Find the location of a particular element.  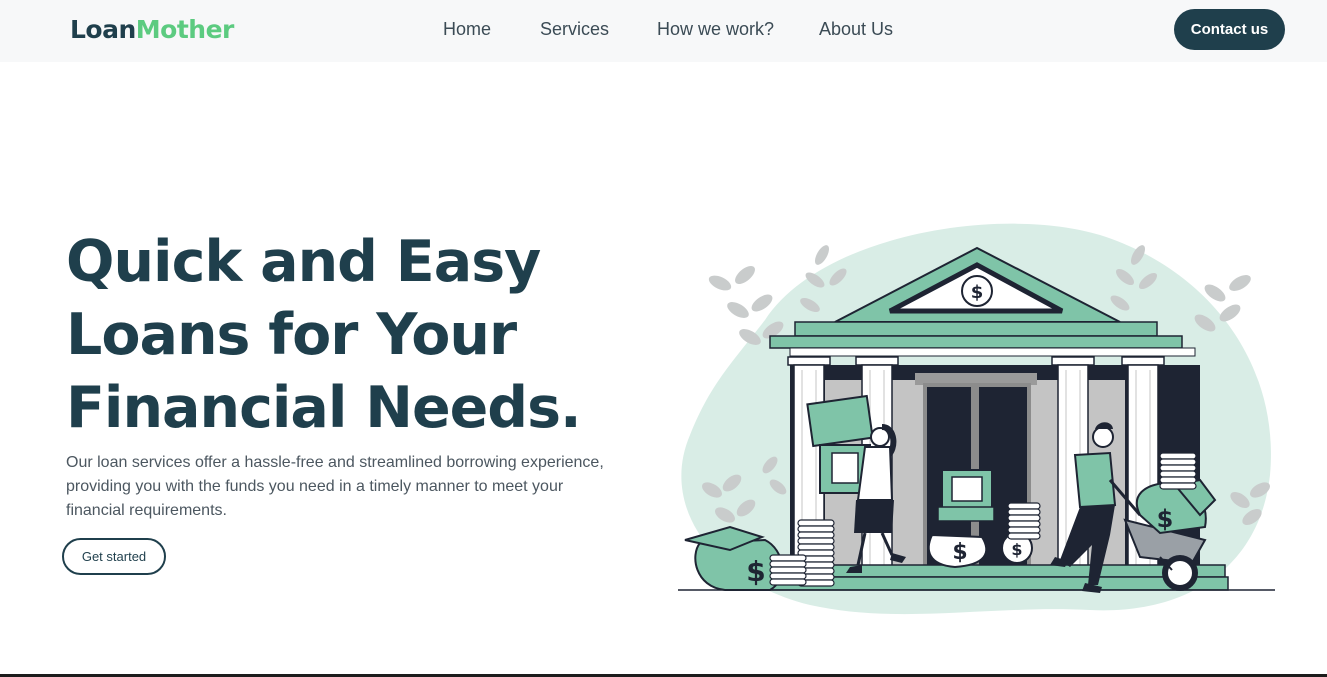

brand-logo: LoanMother is located at coordinates (152, 30).